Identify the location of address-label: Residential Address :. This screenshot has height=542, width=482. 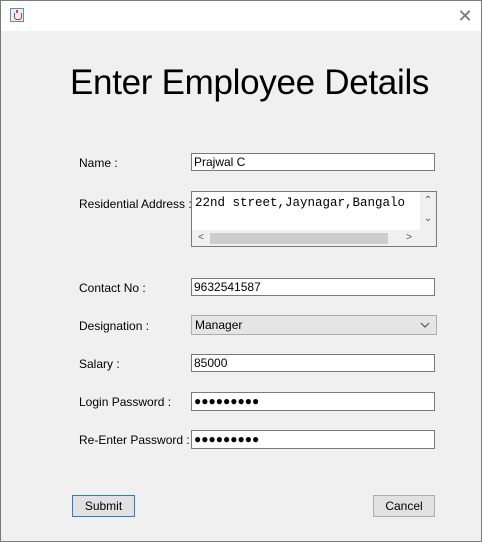
(135, 204).